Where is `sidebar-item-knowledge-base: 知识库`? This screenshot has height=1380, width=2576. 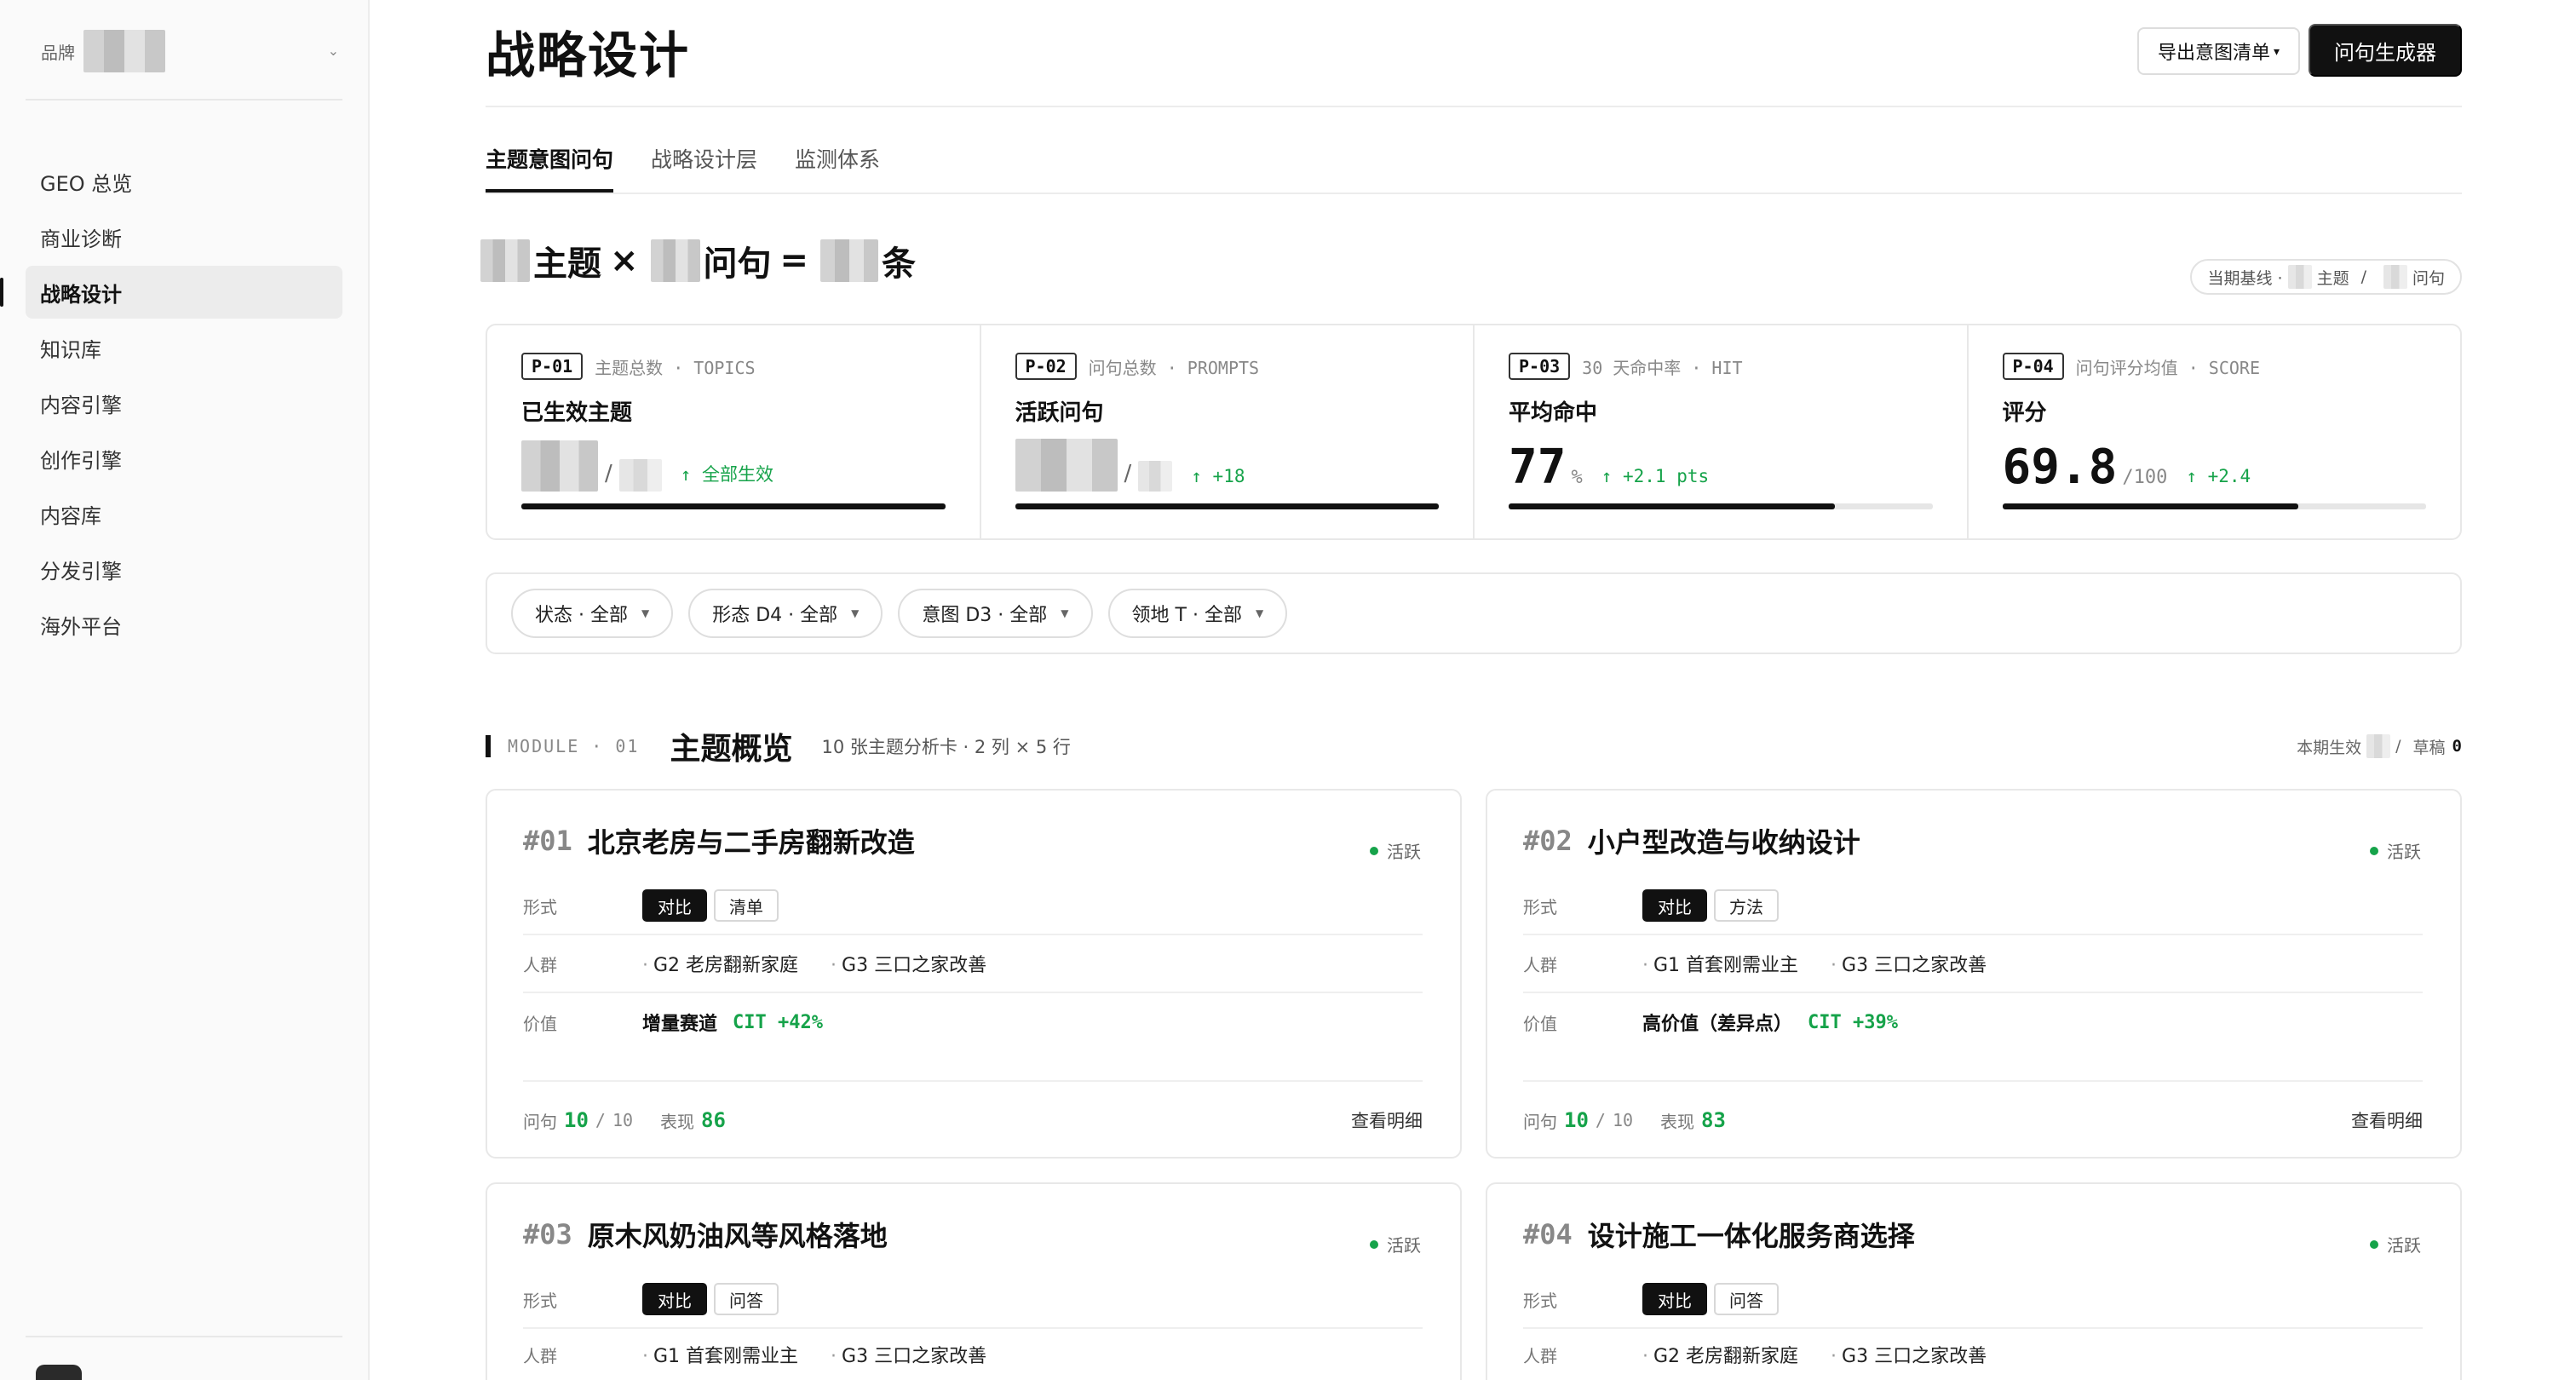
sidebar-item-knowledge-base: 知识库 is located at coordinates (184, 348).